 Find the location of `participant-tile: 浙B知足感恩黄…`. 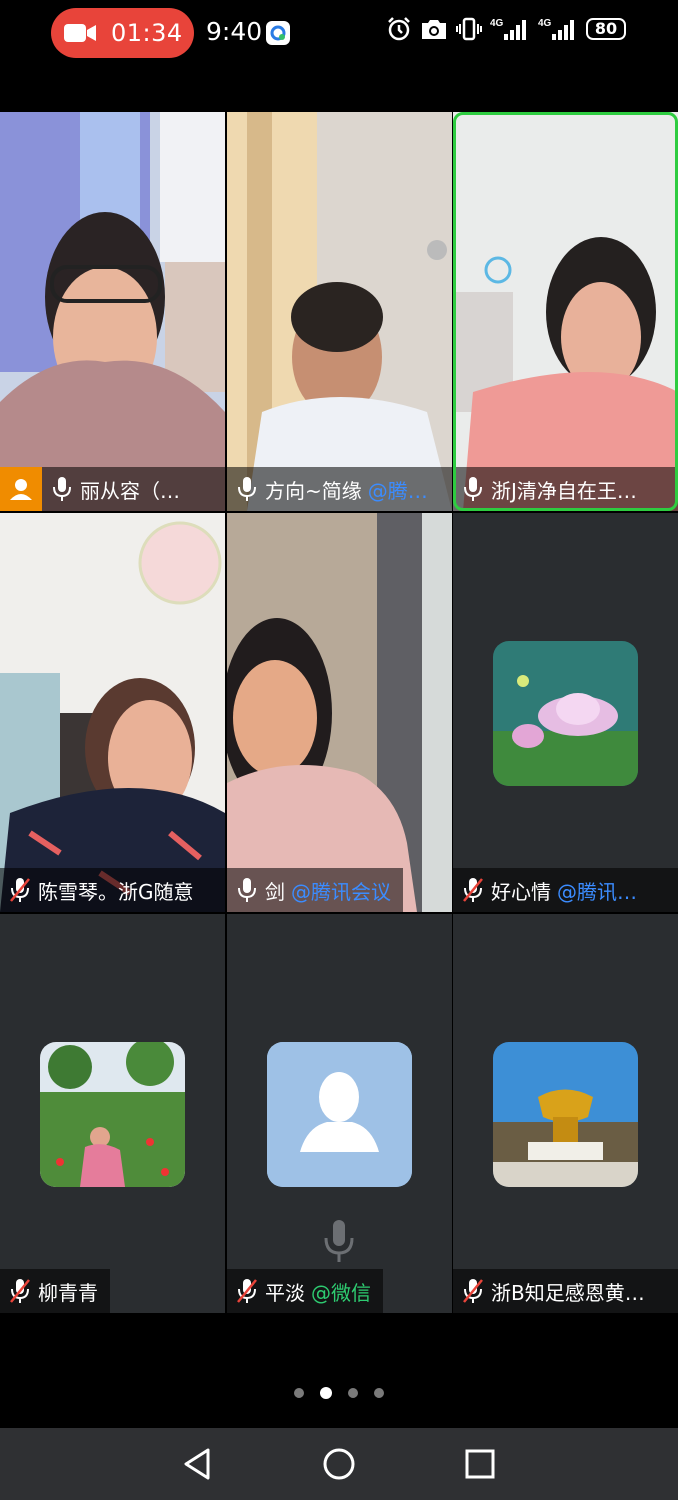

participant-tile: 浙B知足感恩黄… is located at coordinates (565, 1113).